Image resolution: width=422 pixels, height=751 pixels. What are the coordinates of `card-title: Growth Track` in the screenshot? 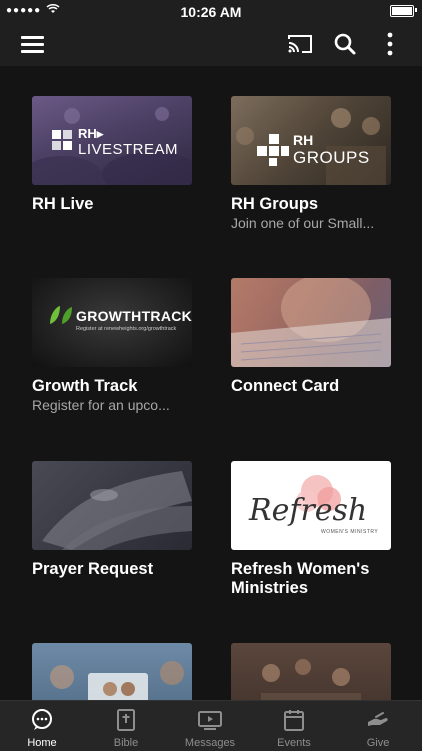 It's located at (85, 386).